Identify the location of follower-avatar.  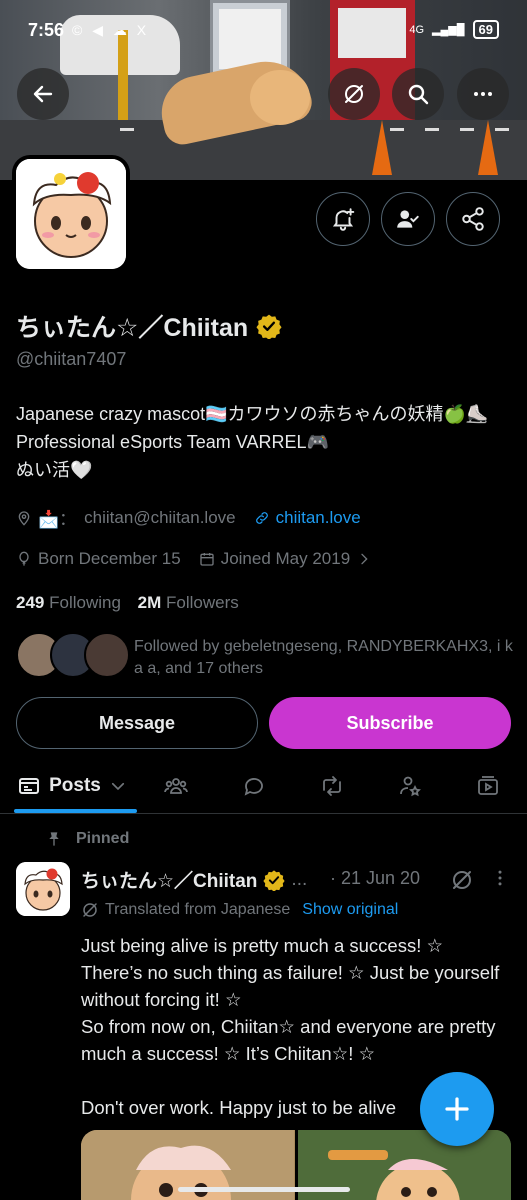
(107, 655).